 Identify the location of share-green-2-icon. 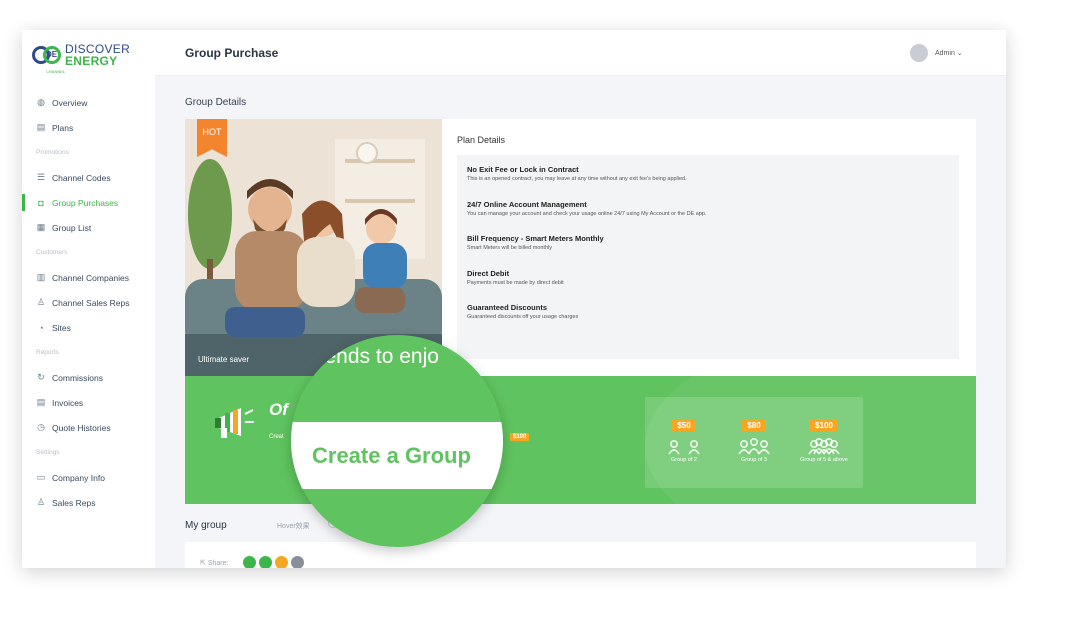
(265, 562).